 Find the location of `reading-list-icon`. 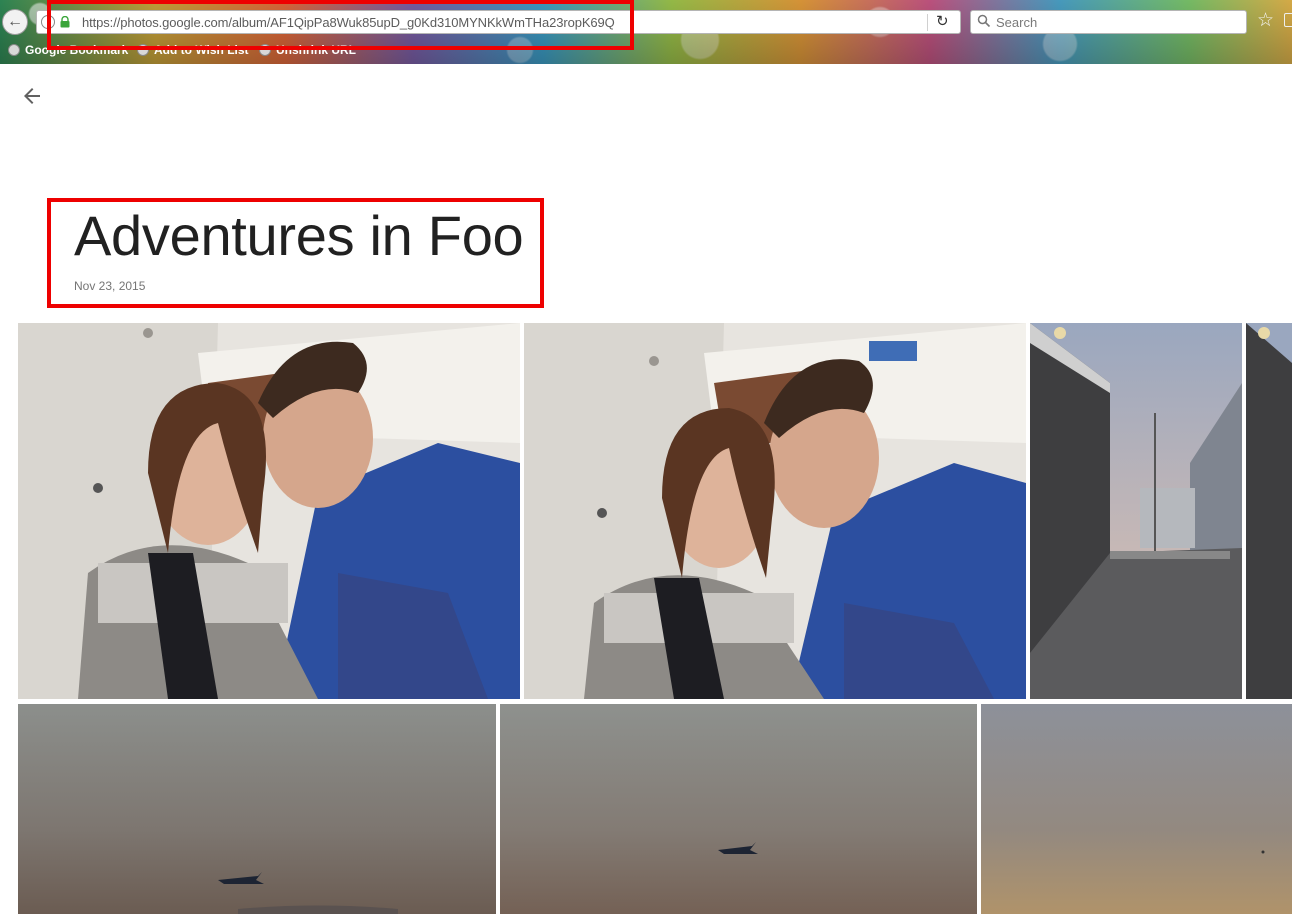

reading-list-icon is located at coordinates (1288, 20).